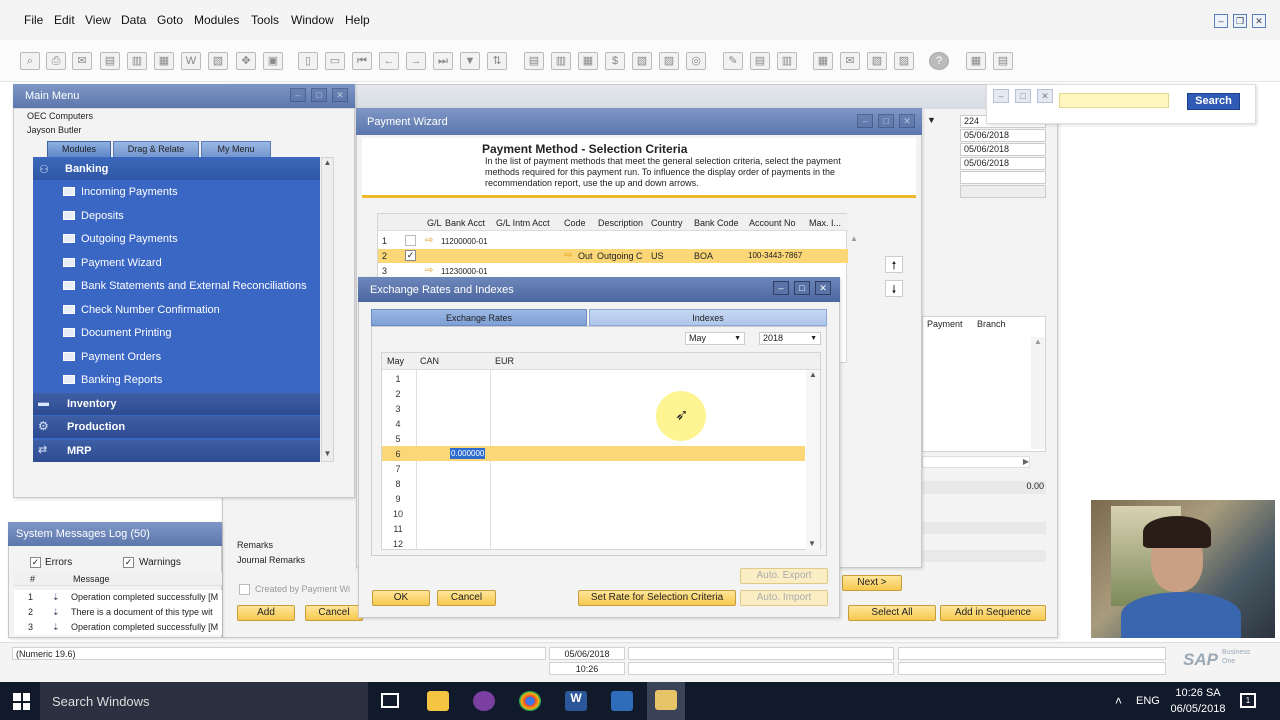  I want to click on notification-icon: 1, so click(1248, 700).